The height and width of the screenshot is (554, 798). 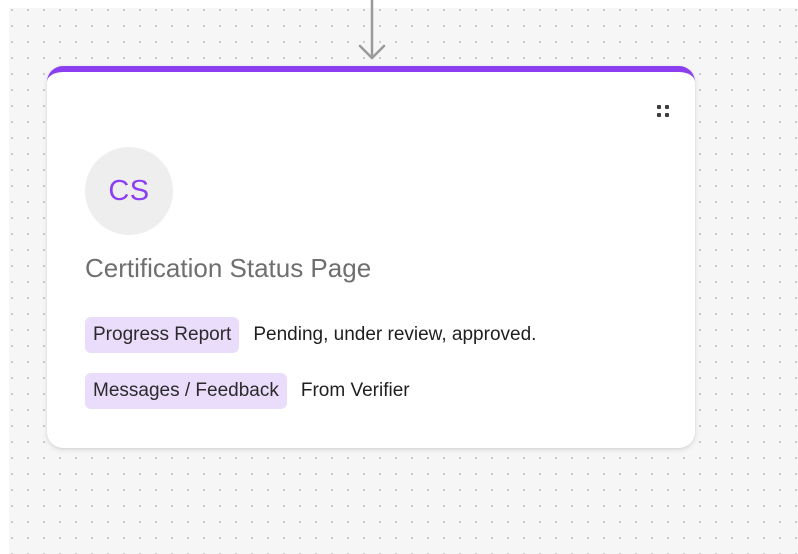 What do you see at coordinates (395, 334) in the screenshot?
I see `field-value: Pending, under review, approved.` at bounding box center [395, 334].